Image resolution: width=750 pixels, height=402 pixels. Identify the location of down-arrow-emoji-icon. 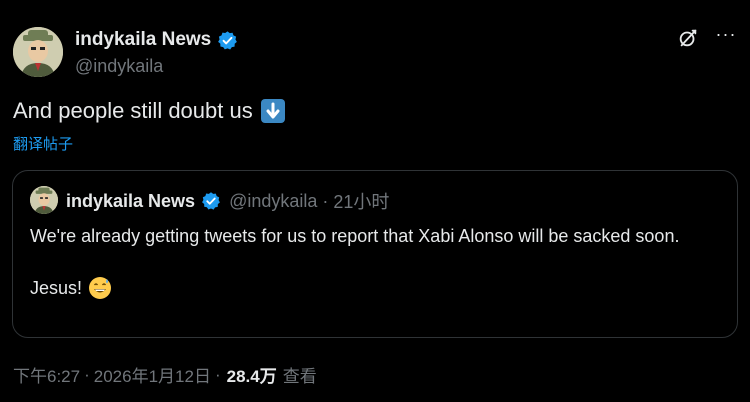
(272, 111).